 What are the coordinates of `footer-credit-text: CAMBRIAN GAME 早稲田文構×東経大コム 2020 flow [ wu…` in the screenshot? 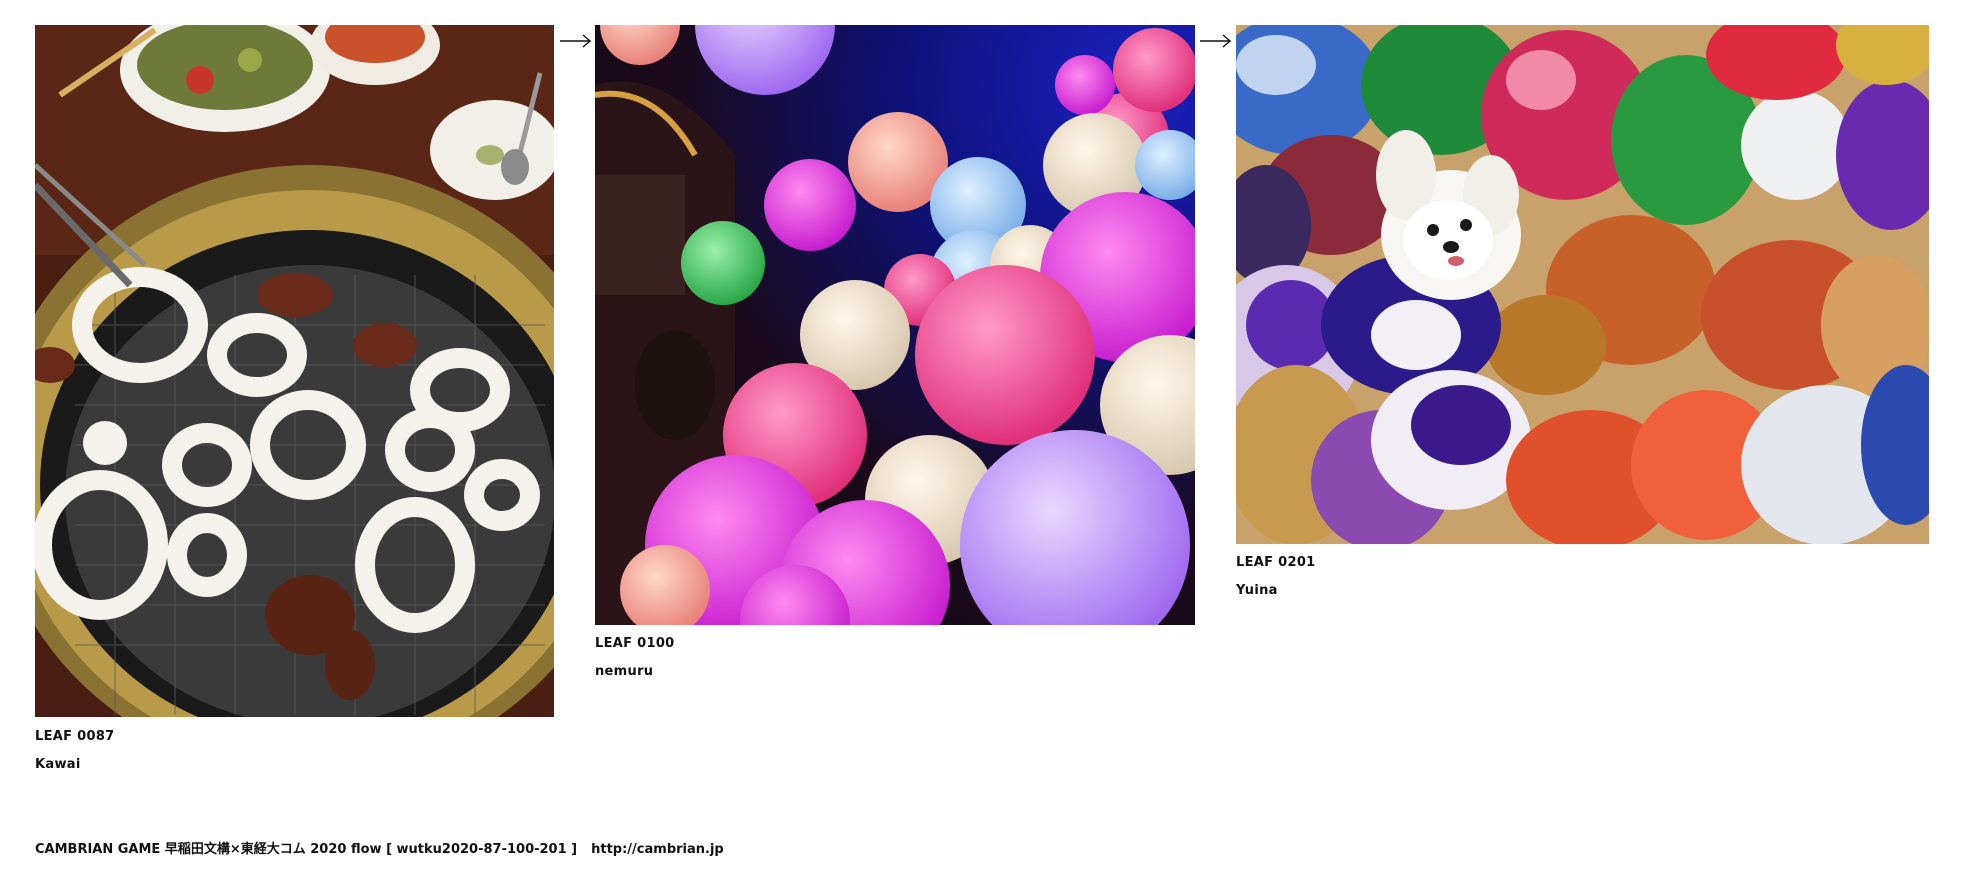 It's located at (306, 849).